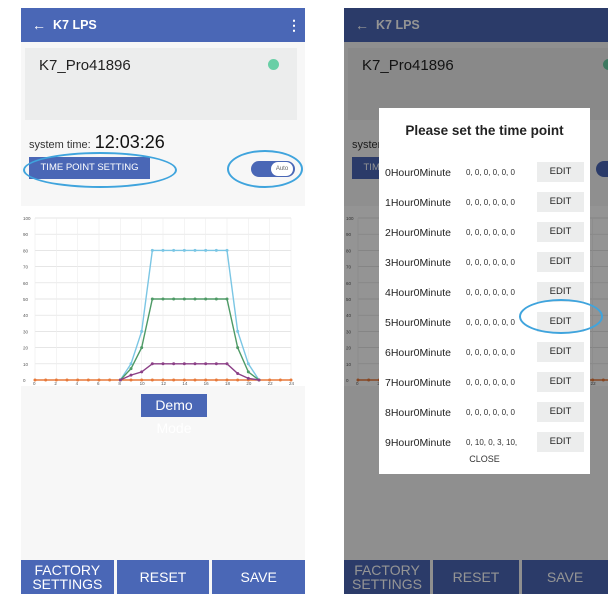 The height and width of the screenshot is (594, 608). Describe the element at coordinates (85, 65) in the screenshot. I see `device-name: K7_Pro41896` at that location.